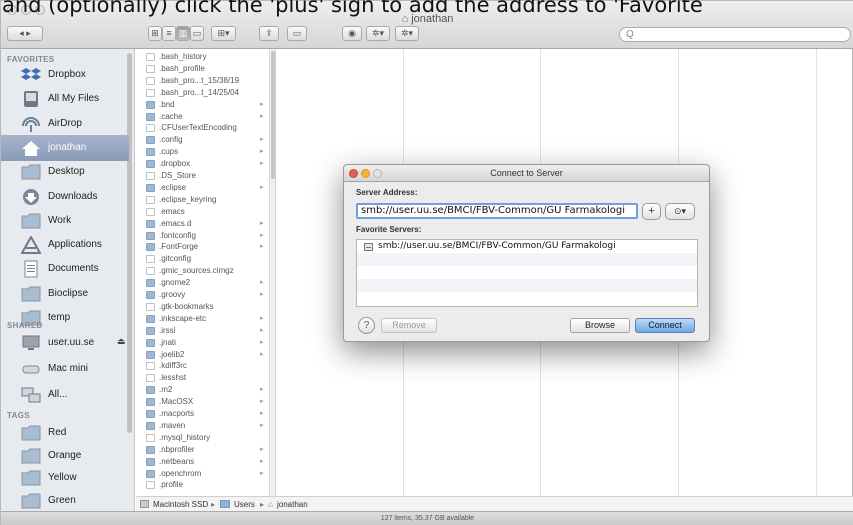 This screenshot has width=853, height=525. Describe the element at coordinates (202, 247) in the screenshot. I see `file-list-item: .FontForge ▸` at that location.